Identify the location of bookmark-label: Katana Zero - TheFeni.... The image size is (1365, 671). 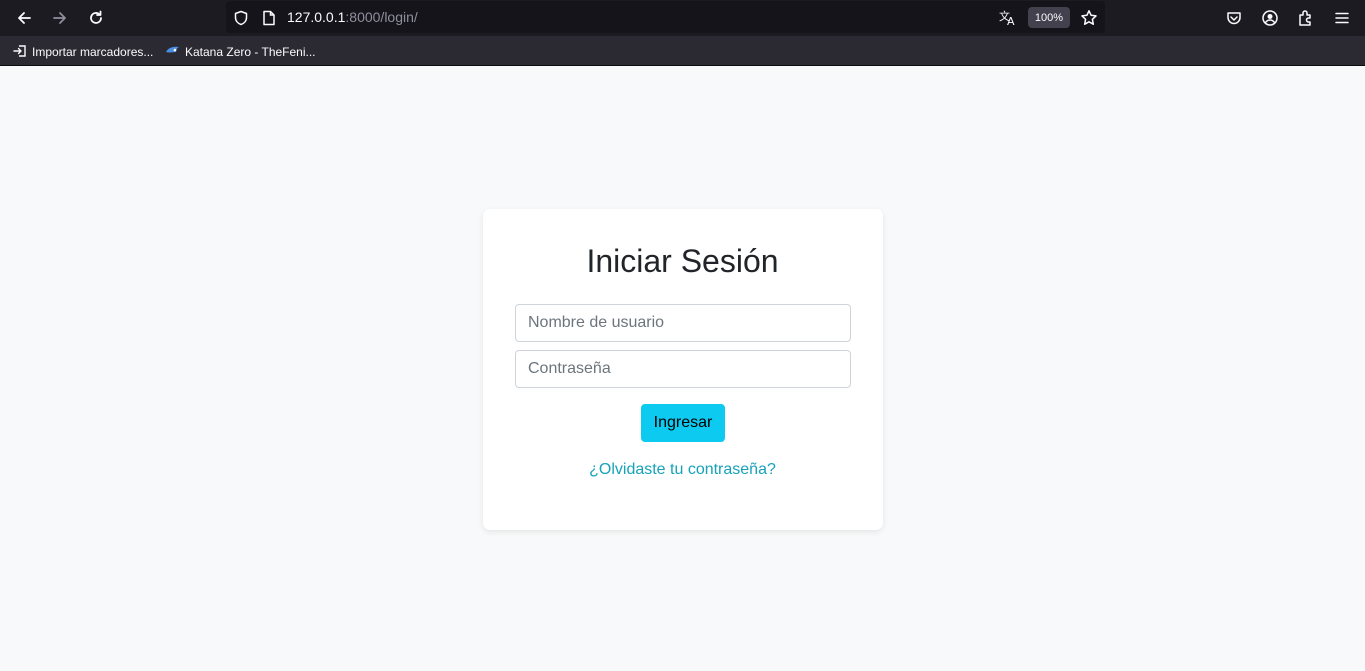
(250, 52).